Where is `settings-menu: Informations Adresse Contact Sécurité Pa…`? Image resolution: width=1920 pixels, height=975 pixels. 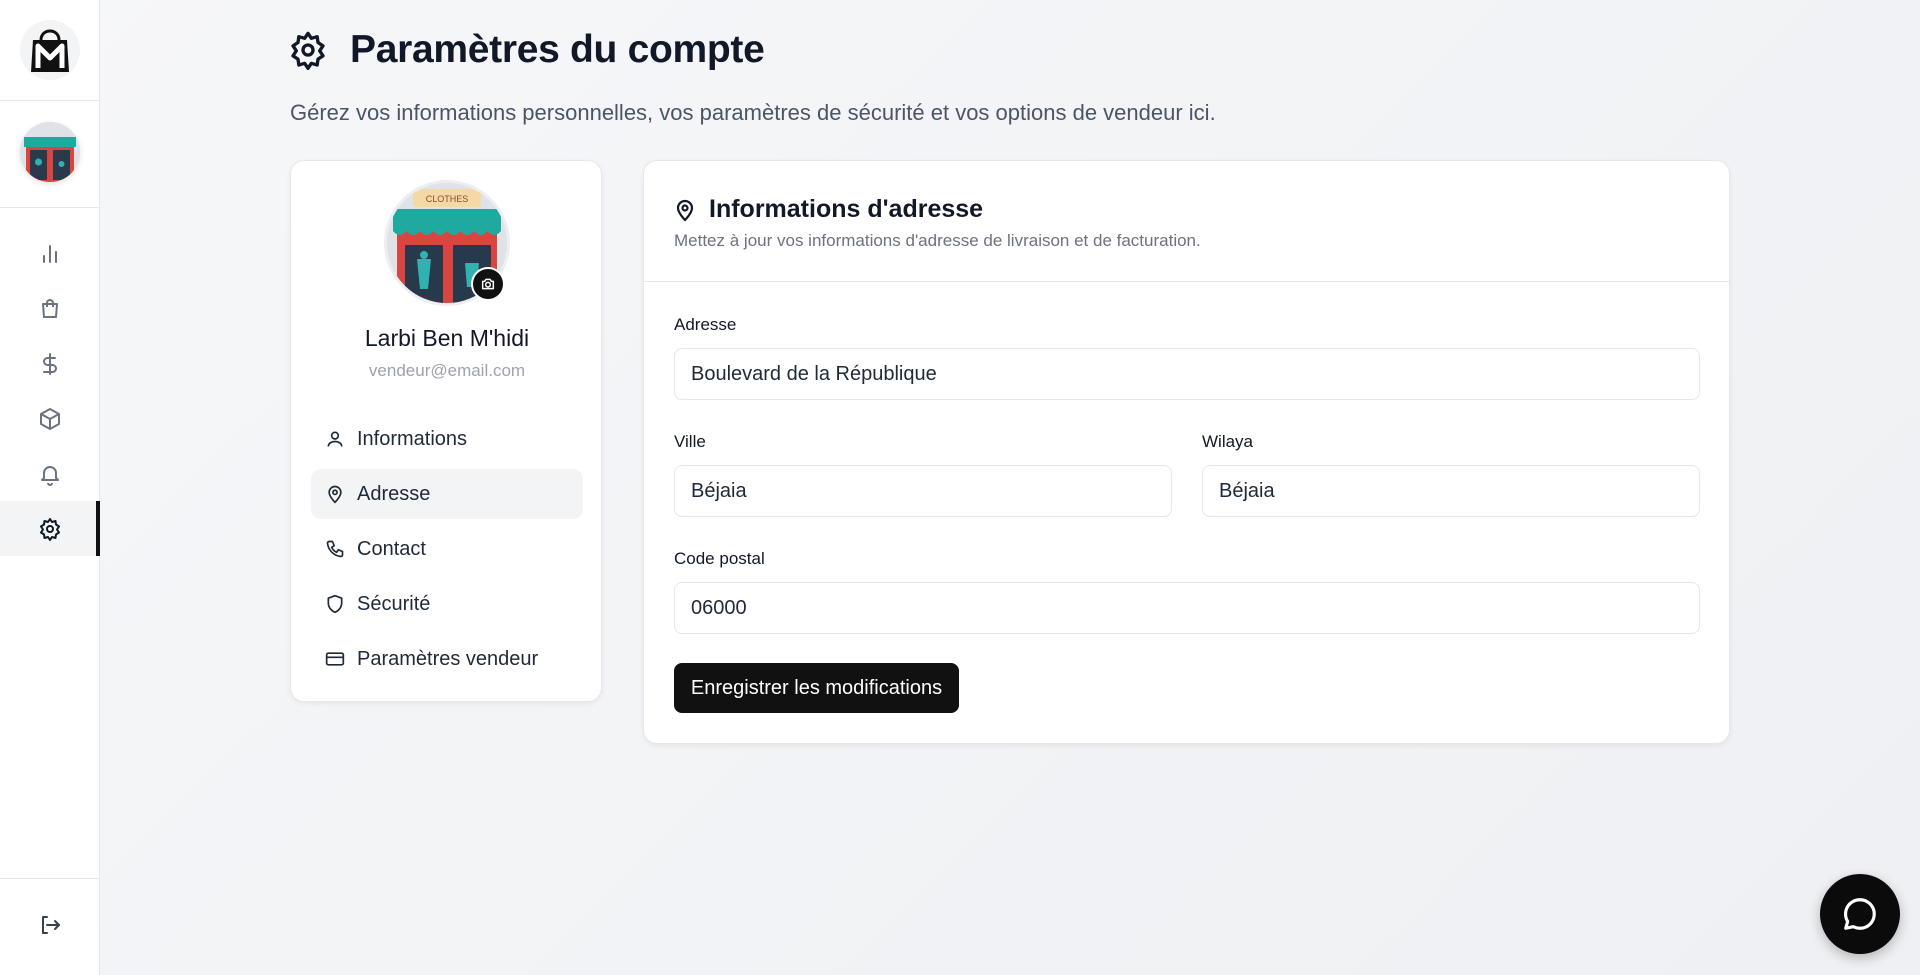 settings-menu: Informations Adresse Contact Sécurité Pa… is located at coordinates (447, 551).